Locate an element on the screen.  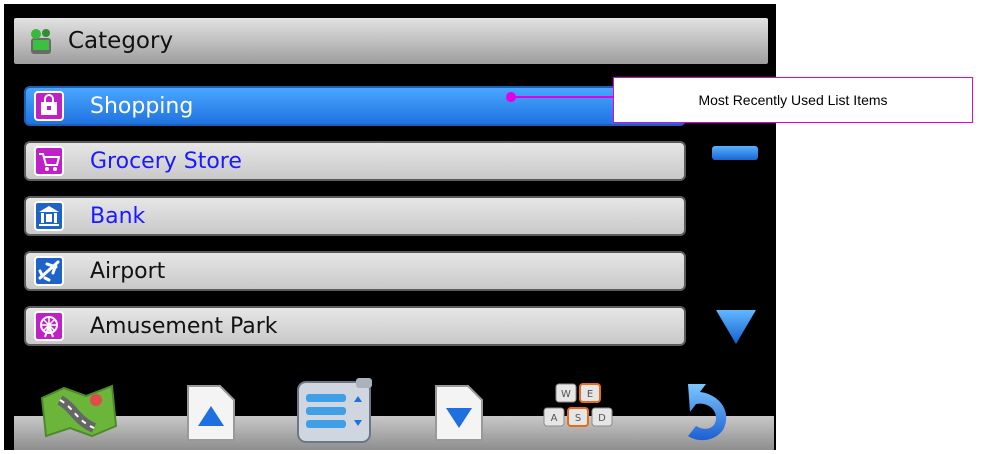
ferris-wheel-icon is located at coordinates (49, 326).